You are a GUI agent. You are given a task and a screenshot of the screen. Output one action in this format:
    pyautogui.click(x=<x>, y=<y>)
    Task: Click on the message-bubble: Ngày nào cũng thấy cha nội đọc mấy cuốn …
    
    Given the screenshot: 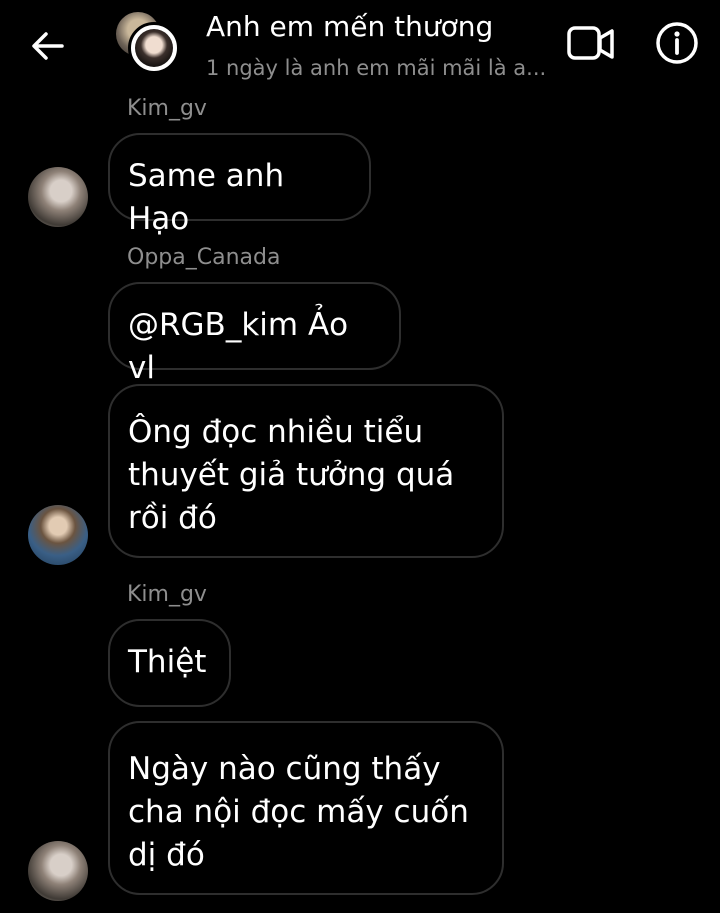 What is the action you would take?
    pyautogui.click(x=306, y=808)
    